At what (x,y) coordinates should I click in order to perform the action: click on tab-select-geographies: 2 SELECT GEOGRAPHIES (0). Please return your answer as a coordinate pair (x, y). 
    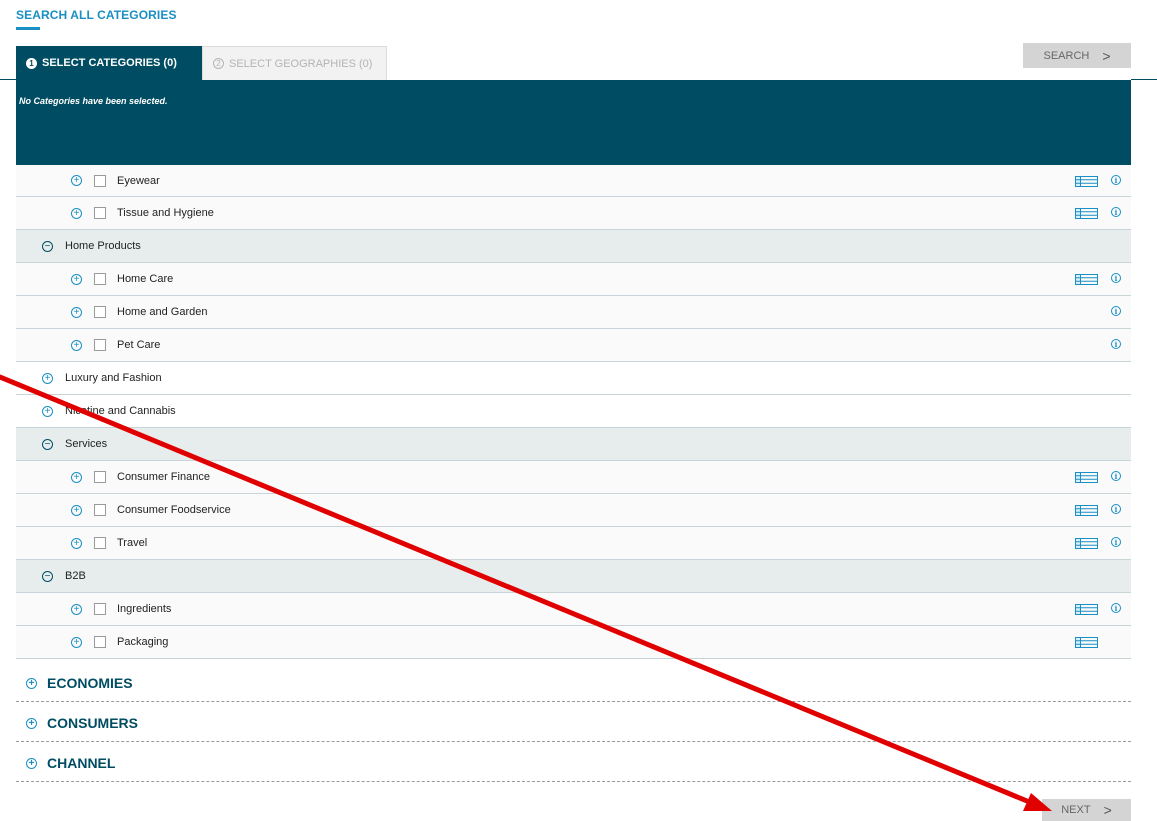
    Looking at the image, I should click on (294, 63).